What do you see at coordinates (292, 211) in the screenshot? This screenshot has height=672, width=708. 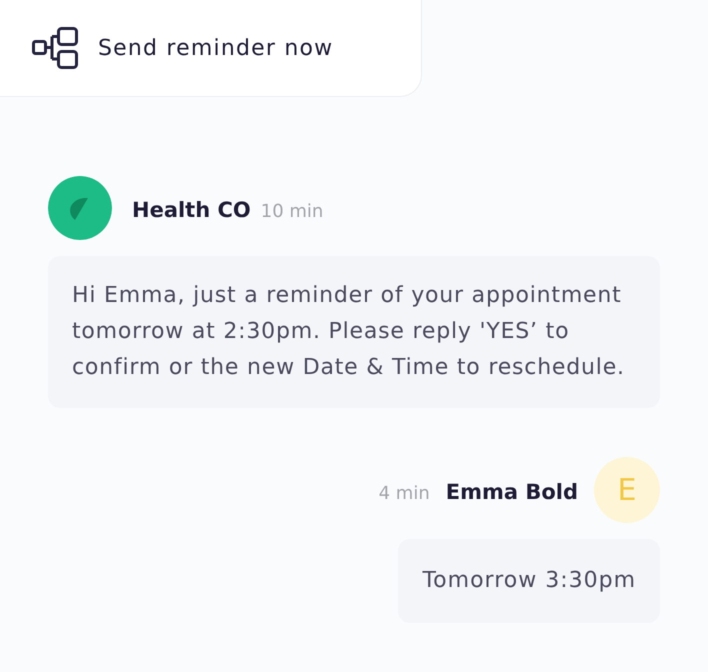 I see `message-time: 10 min` at bounding box center [292, 211].